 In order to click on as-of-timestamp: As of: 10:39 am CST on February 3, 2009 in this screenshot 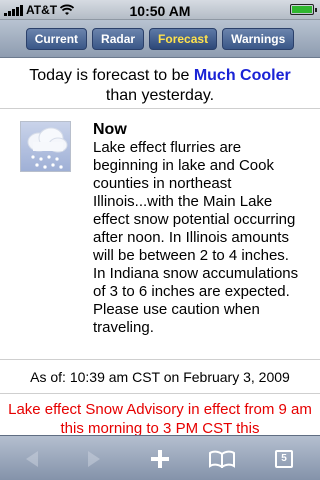, I will do `click(160, 377)`.